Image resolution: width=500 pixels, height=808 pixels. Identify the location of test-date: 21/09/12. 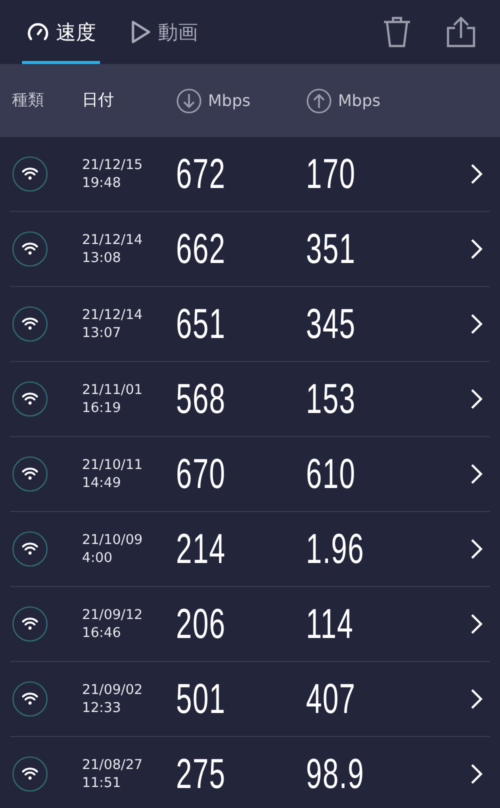
(113, 615).